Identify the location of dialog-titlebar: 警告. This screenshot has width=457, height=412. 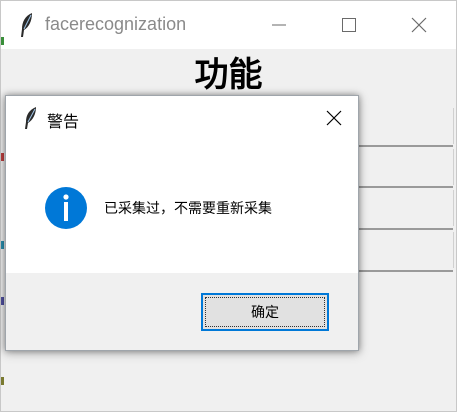
(182, 118).